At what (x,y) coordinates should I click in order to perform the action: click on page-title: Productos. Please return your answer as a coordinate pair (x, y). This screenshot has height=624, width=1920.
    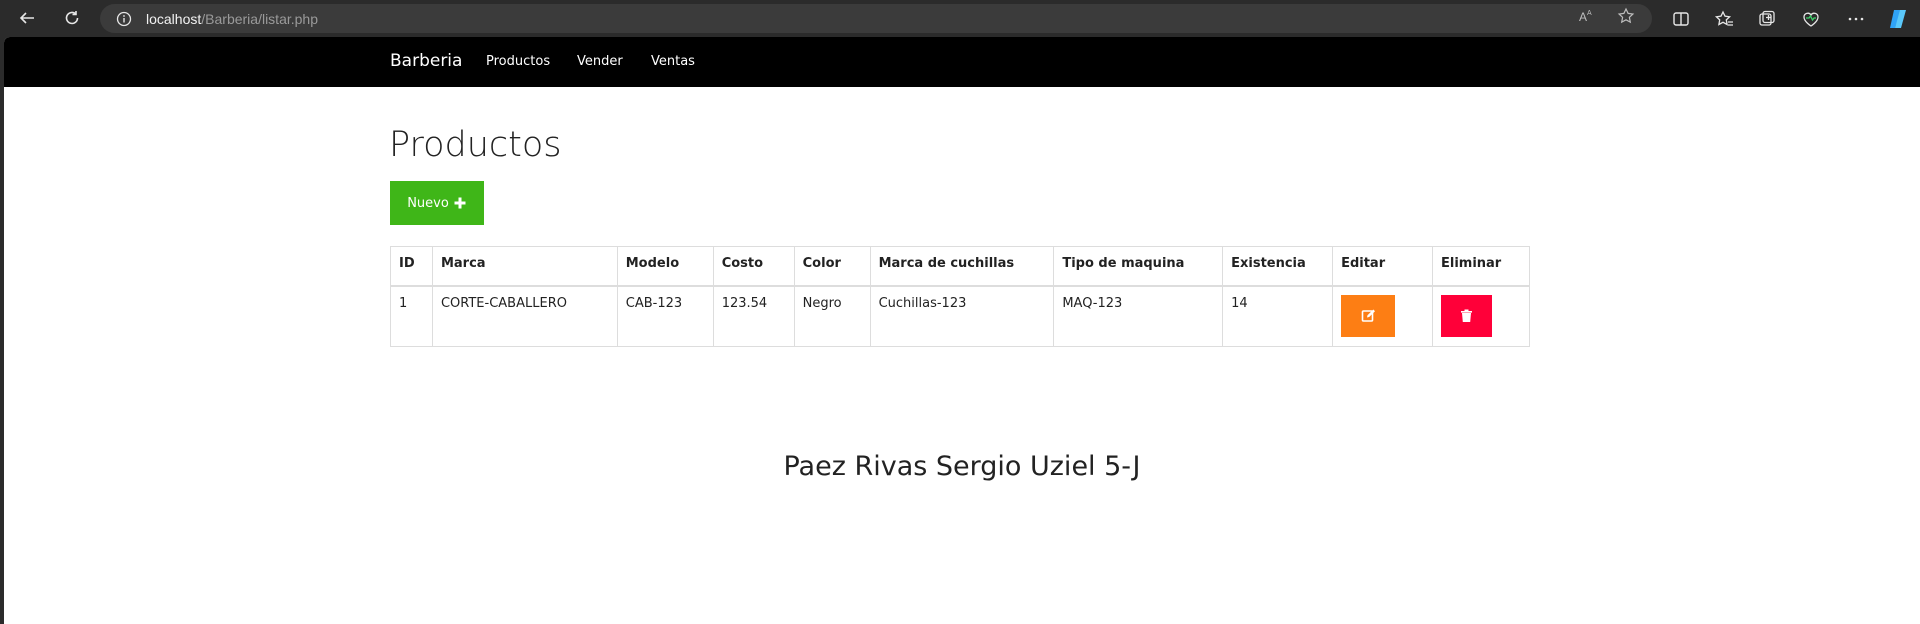
    Looking at the image, I should click on (475, 145).